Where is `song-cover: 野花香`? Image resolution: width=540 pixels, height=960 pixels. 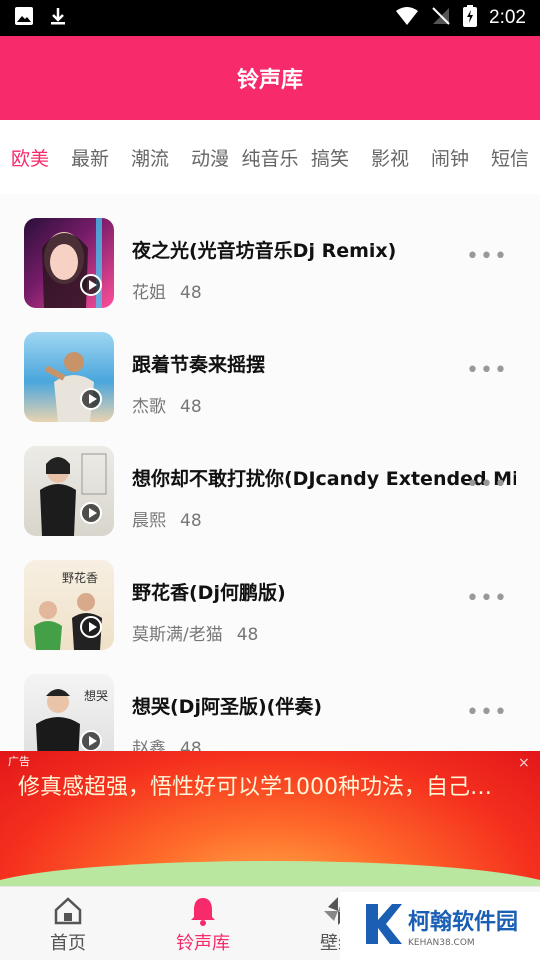 song-cover: 野花香 is located at coordinates (69, 605).